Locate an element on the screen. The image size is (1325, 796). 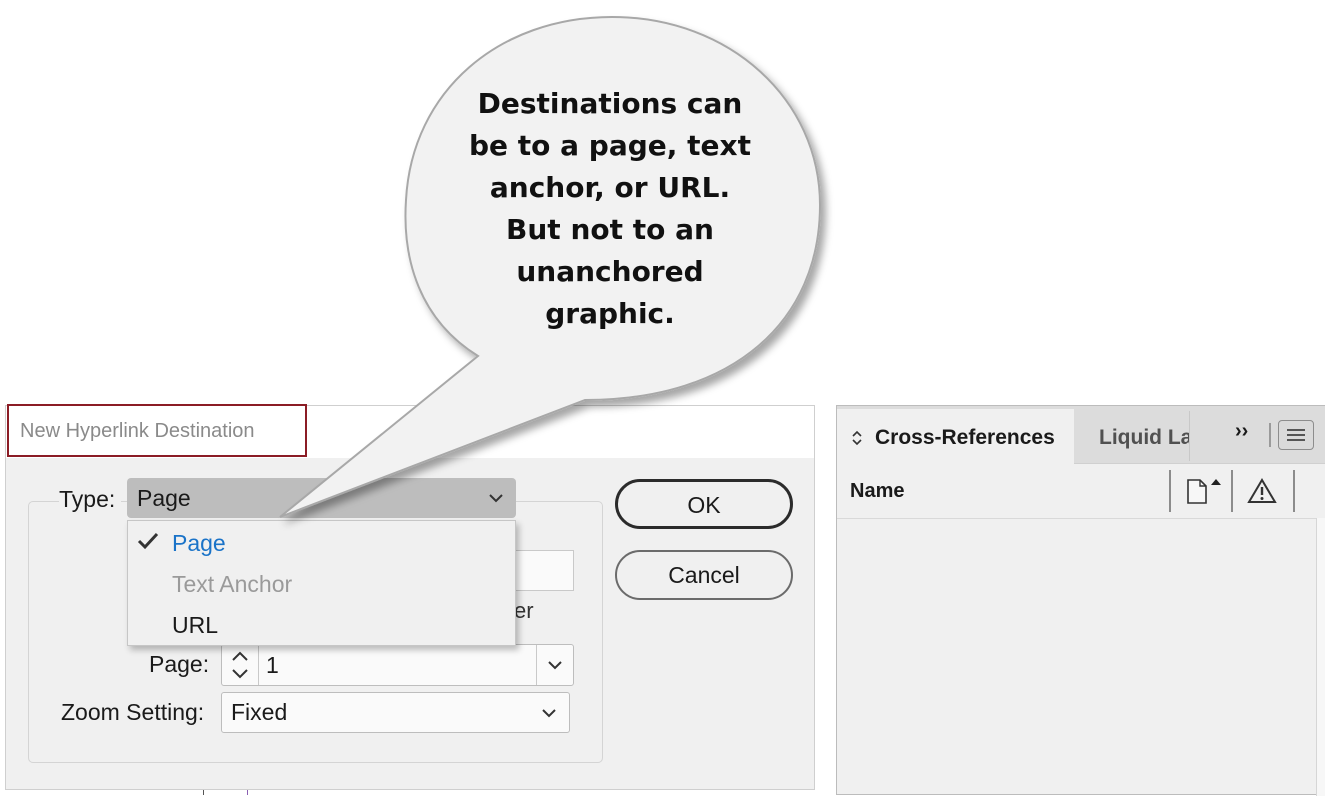
panel-overflow-button: ›› is located at coordinates (1241, 431).